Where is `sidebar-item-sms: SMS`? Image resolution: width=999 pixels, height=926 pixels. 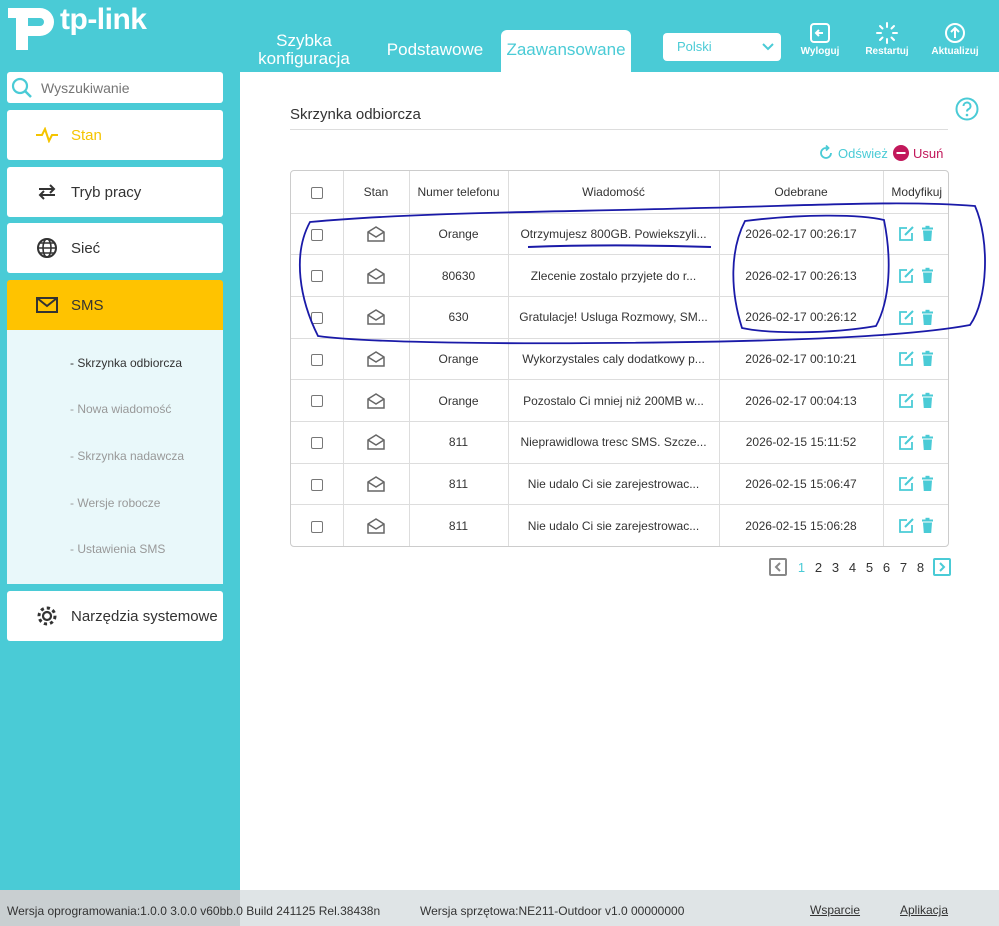 sidebar-item-sms: SMS is located at coordinates (115, 305).